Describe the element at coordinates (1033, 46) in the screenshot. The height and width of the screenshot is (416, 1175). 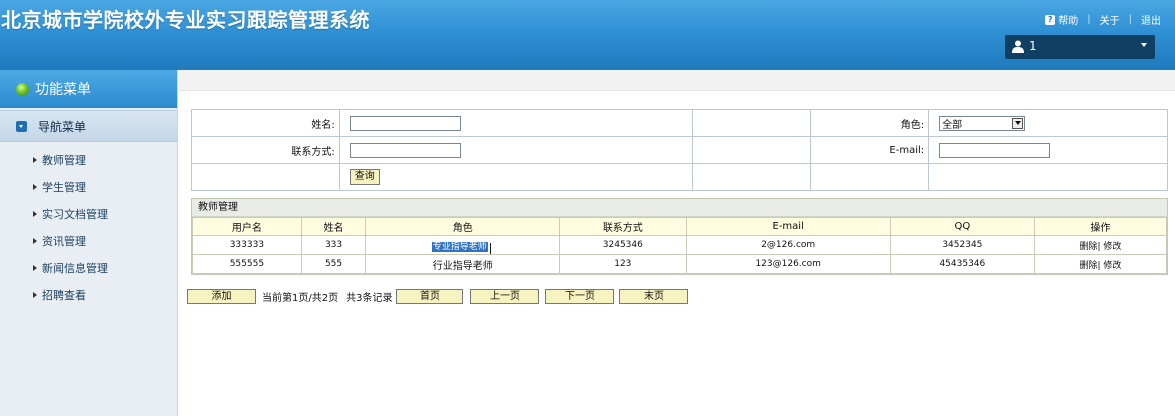
I see `user-name: 1` at that location.